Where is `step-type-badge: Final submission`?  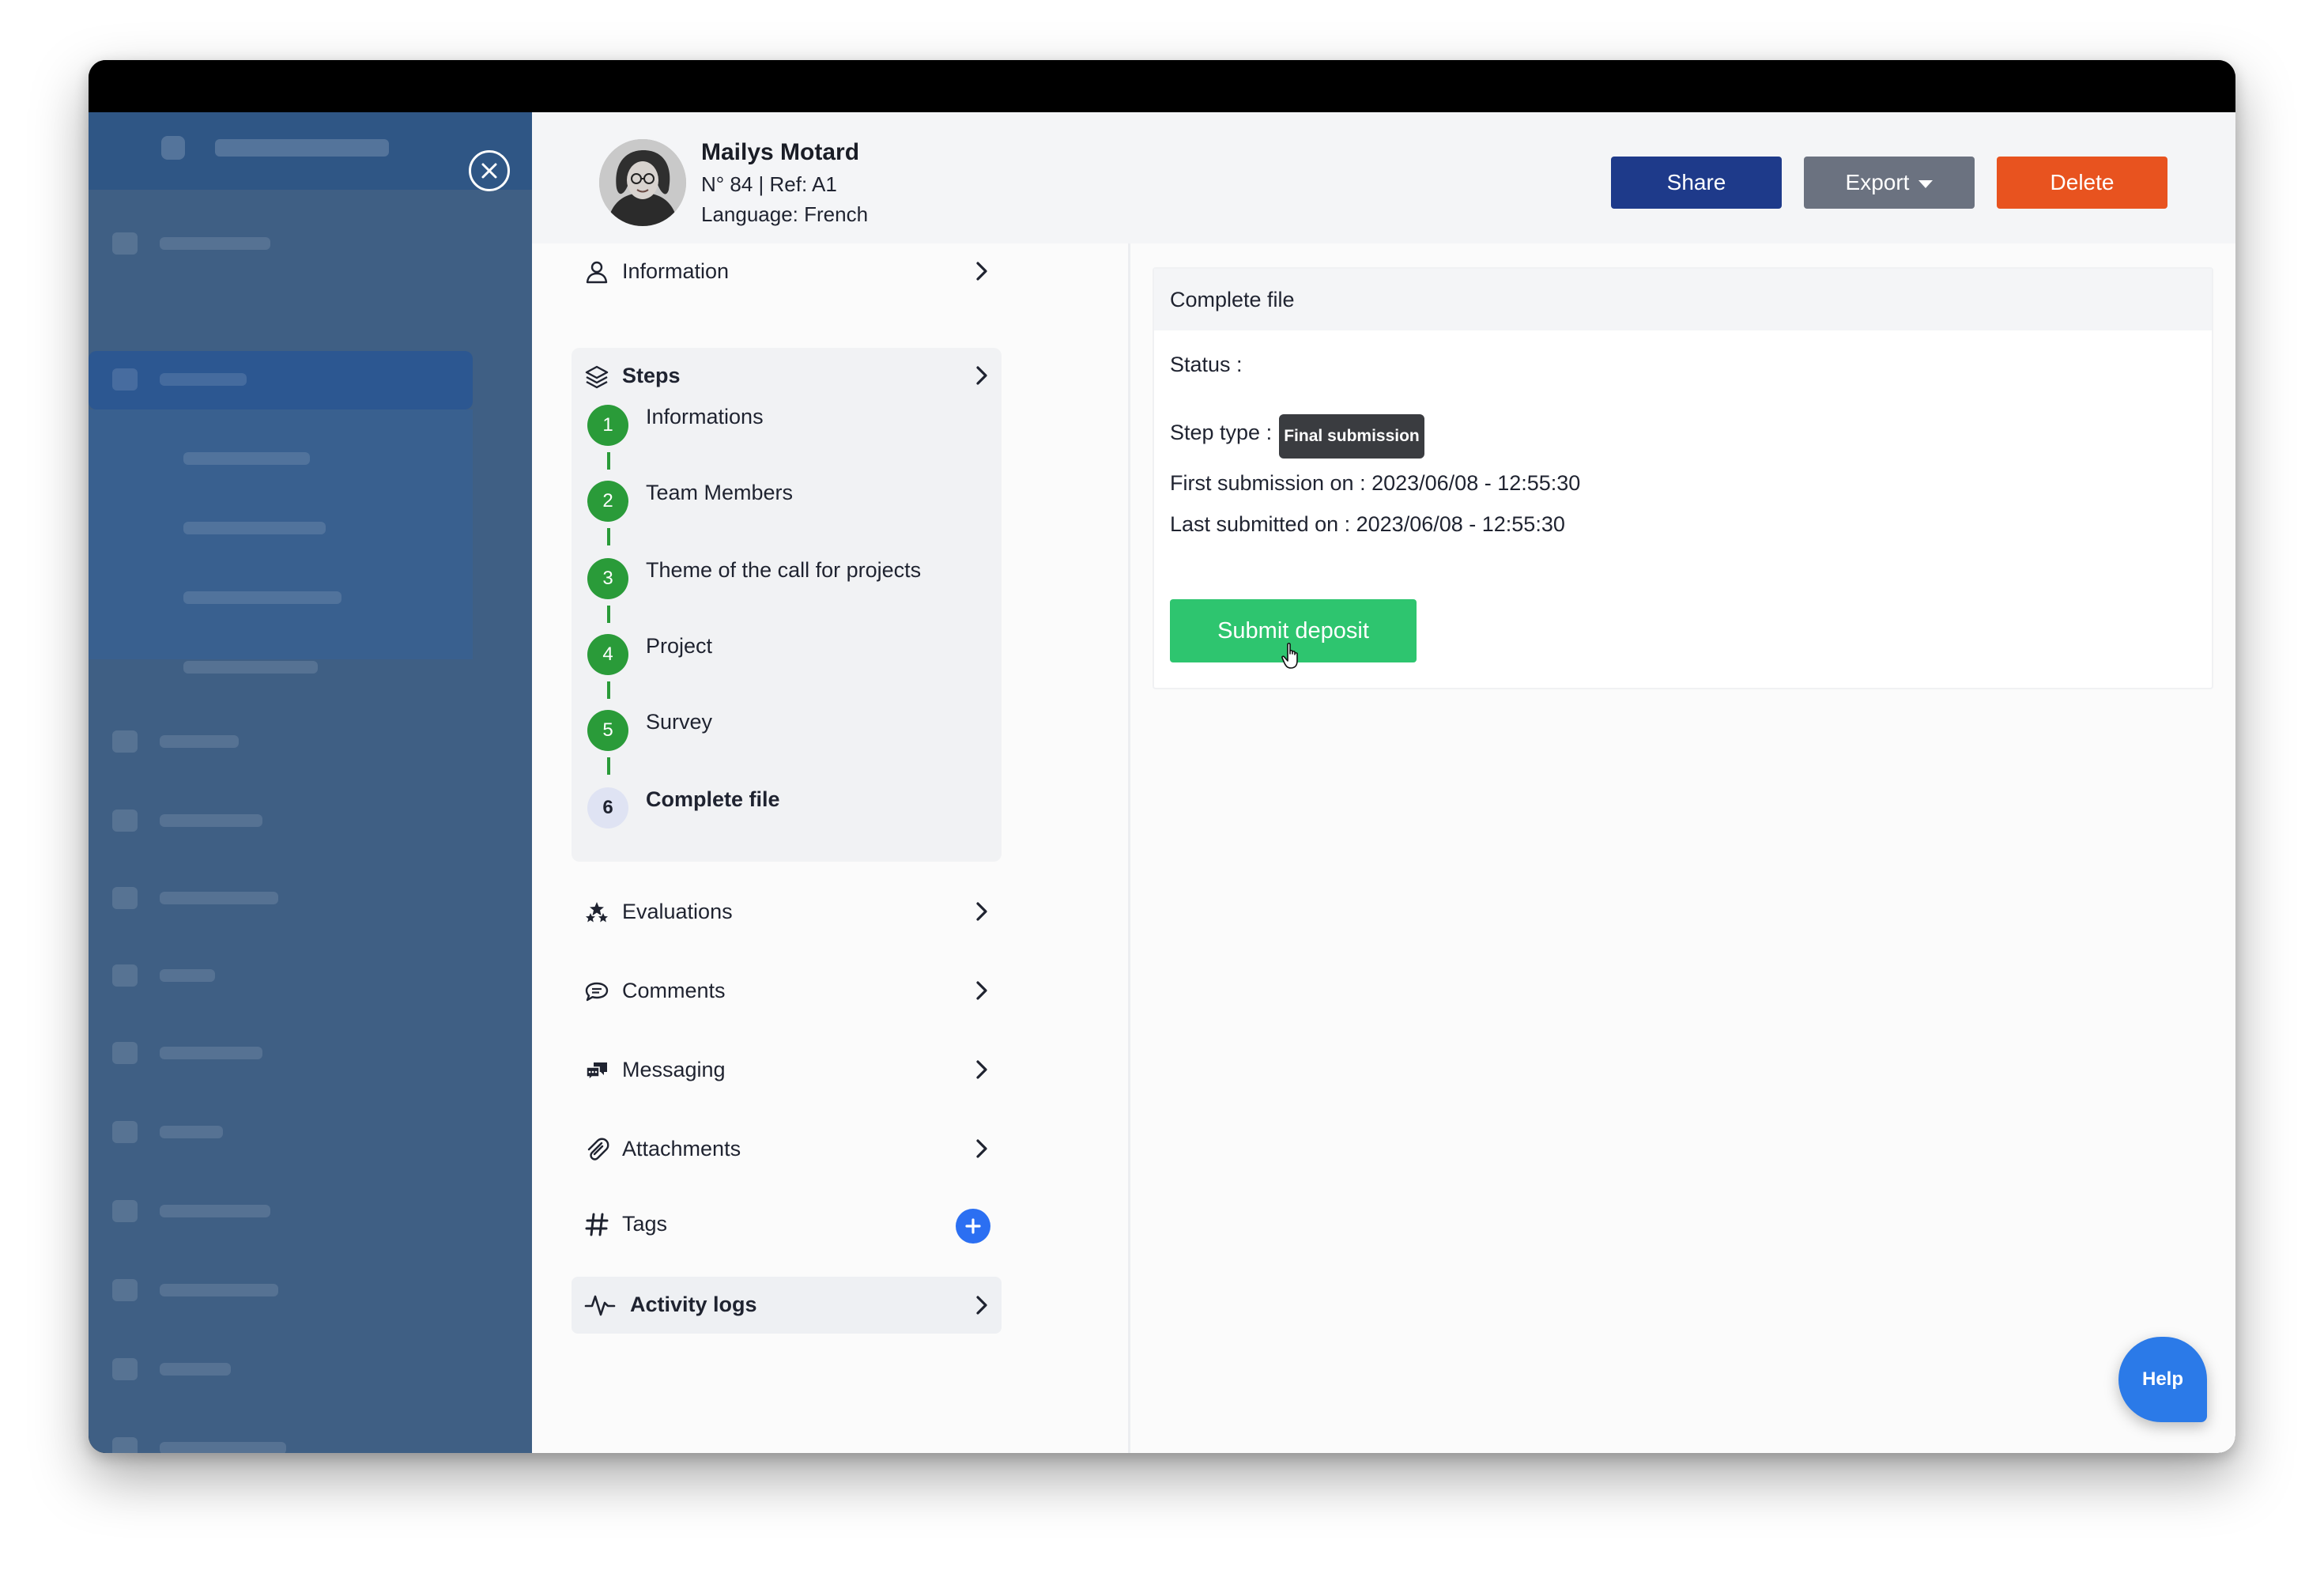
step-type-badge: Final submission is located at coordinates (1351, 436).